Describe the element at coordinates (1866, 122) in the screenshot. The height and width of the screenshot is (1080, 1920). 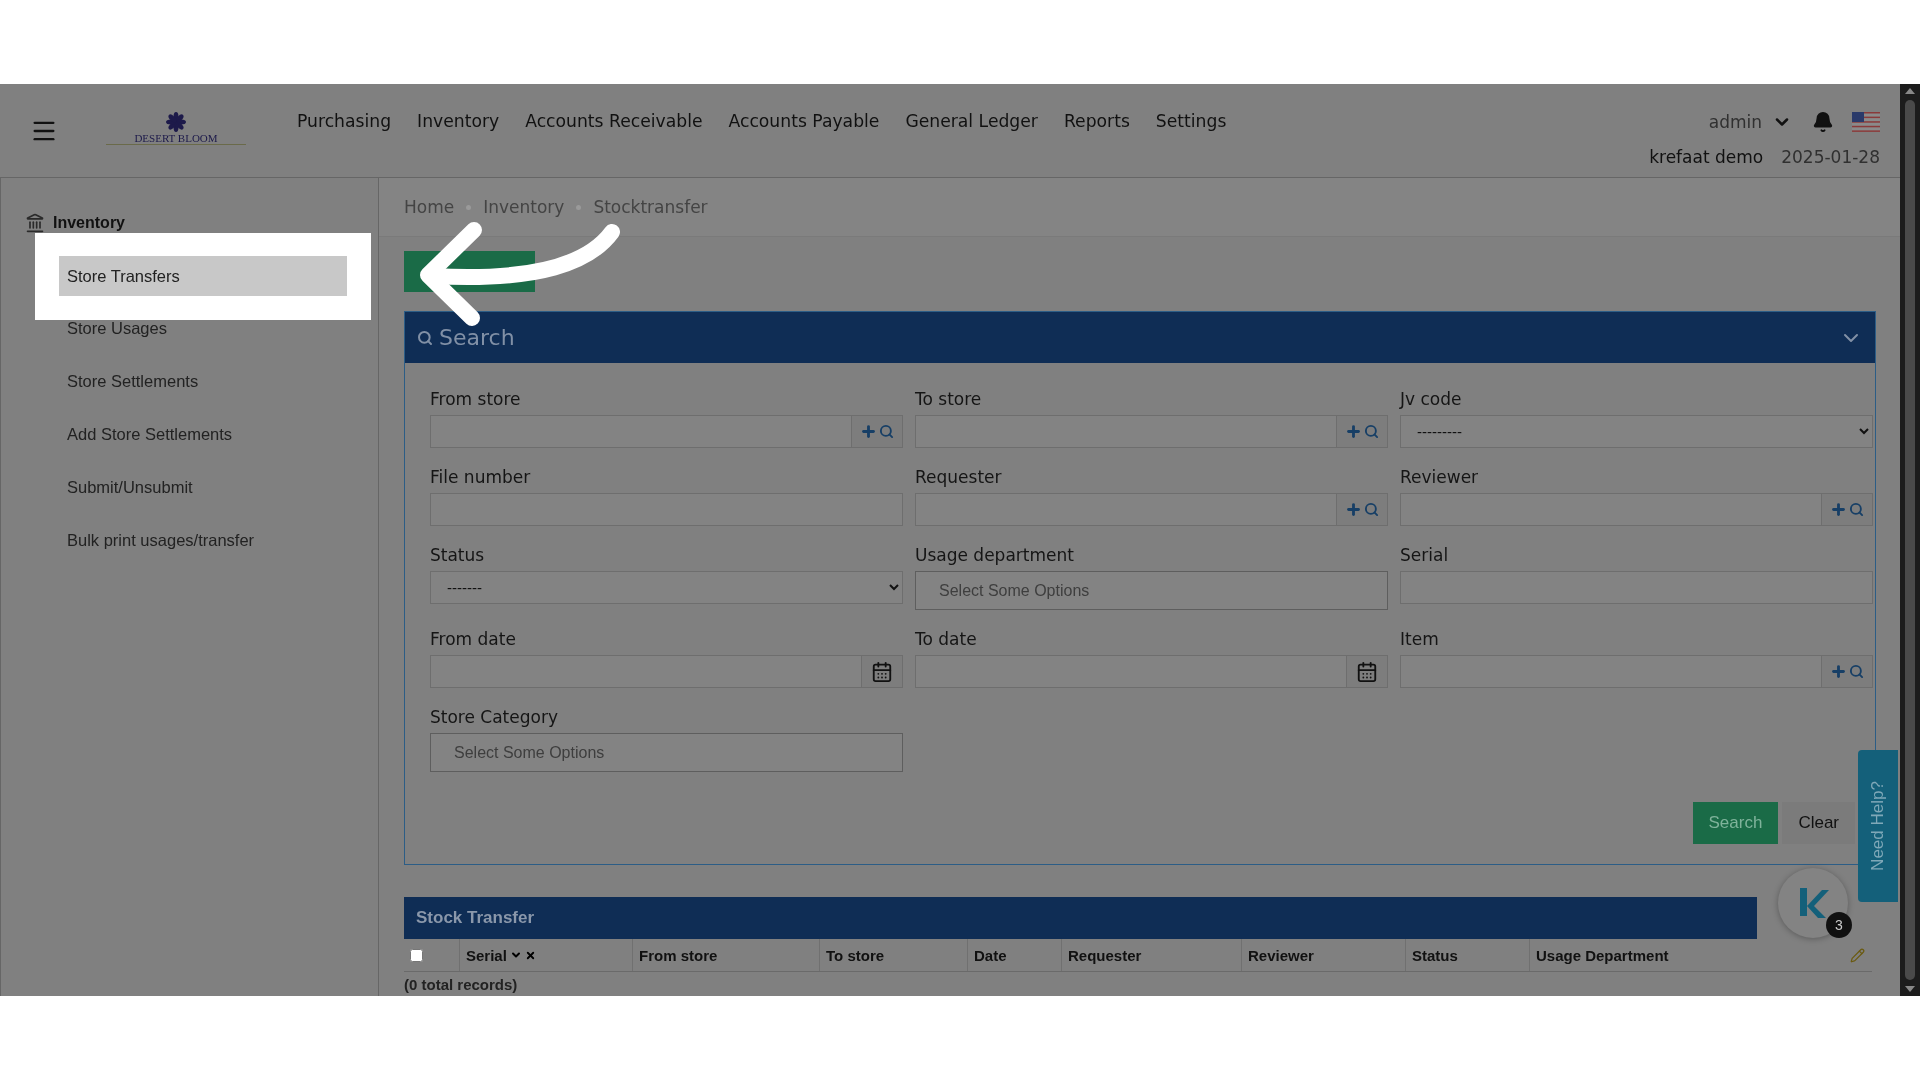
I see `flag-icon` at that location.